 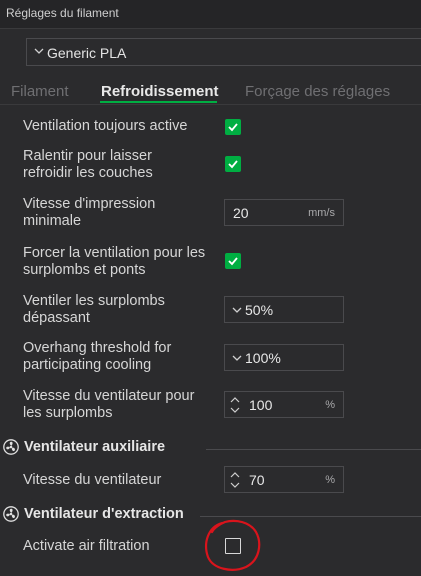 What do you see at coordinates (88, 173) in the screenshot?
I see `slow-down-label-line2: refroidir les couches` at bounding box center [88, 173].